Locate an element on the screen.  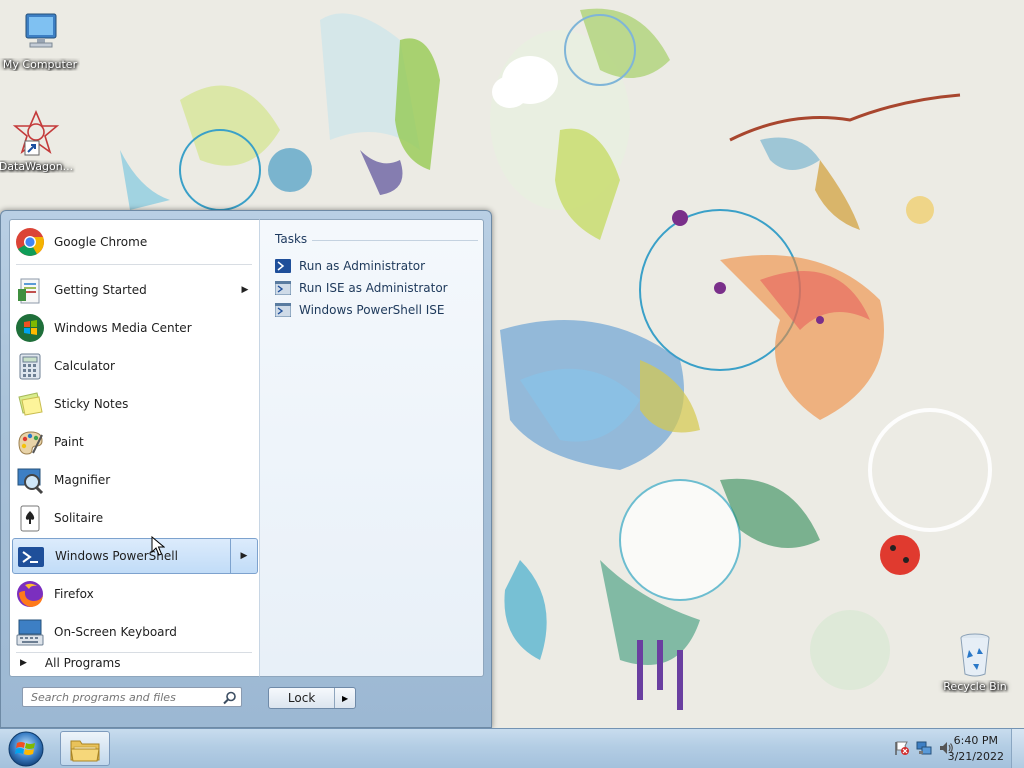
clock-time: 6:40 PM is located at coordinates (975, 740).